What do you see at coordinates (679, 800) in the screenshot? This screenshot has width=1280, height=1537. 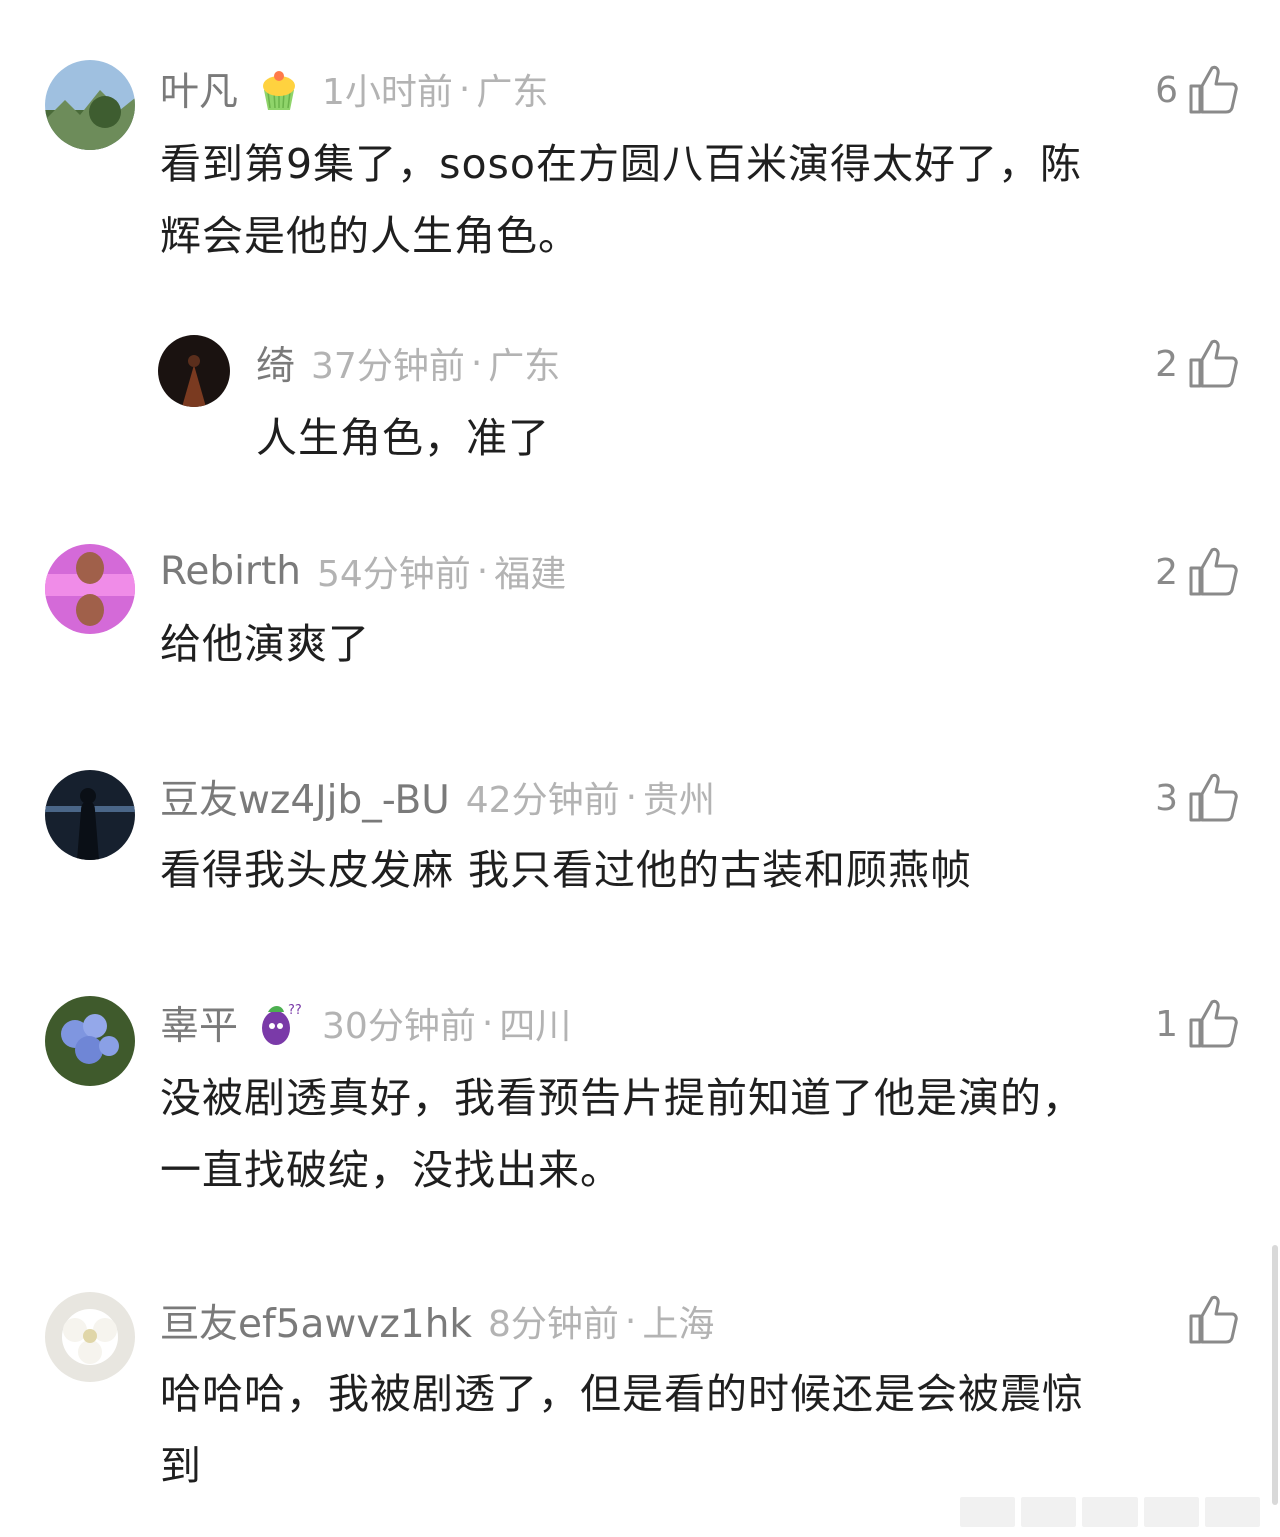 I see `comment-location: 贵州` at bounding box center [679, 800].